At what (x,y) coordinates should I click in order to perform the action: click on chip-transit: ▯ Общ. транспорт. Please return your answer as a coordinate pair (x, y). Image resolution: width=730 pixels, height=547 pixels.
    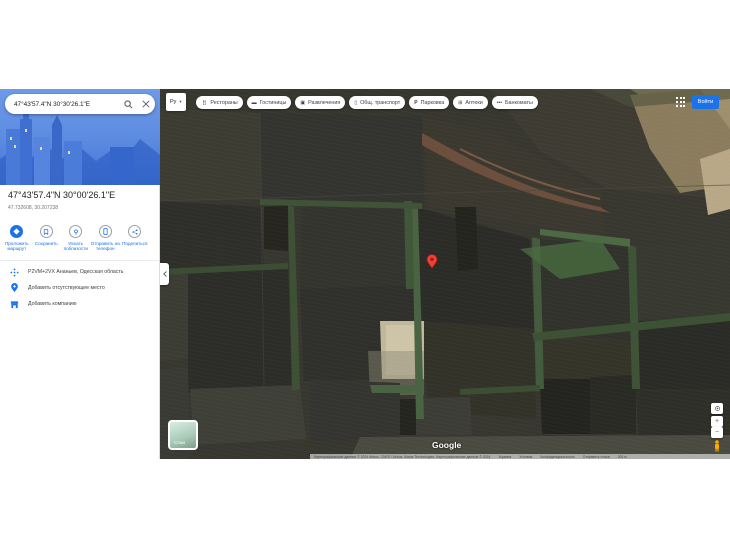
    Looking at the image, I should click on (377, 102).